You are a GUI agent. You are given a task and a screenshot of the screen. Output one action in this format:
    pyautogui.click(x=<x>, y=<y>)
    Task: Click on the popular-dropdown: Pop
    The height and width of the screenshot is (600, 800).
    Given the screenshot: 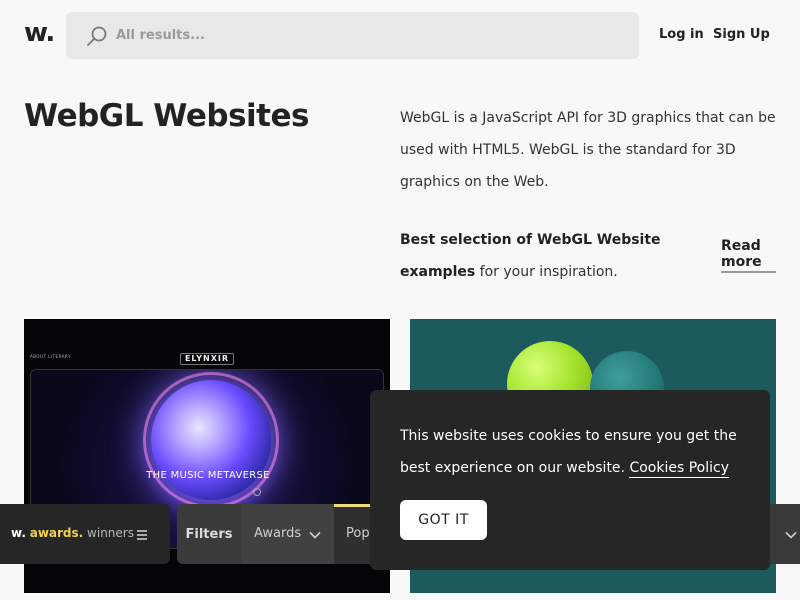 What is the action you would take?
    pyautogui.click(x=352, y=534)
    